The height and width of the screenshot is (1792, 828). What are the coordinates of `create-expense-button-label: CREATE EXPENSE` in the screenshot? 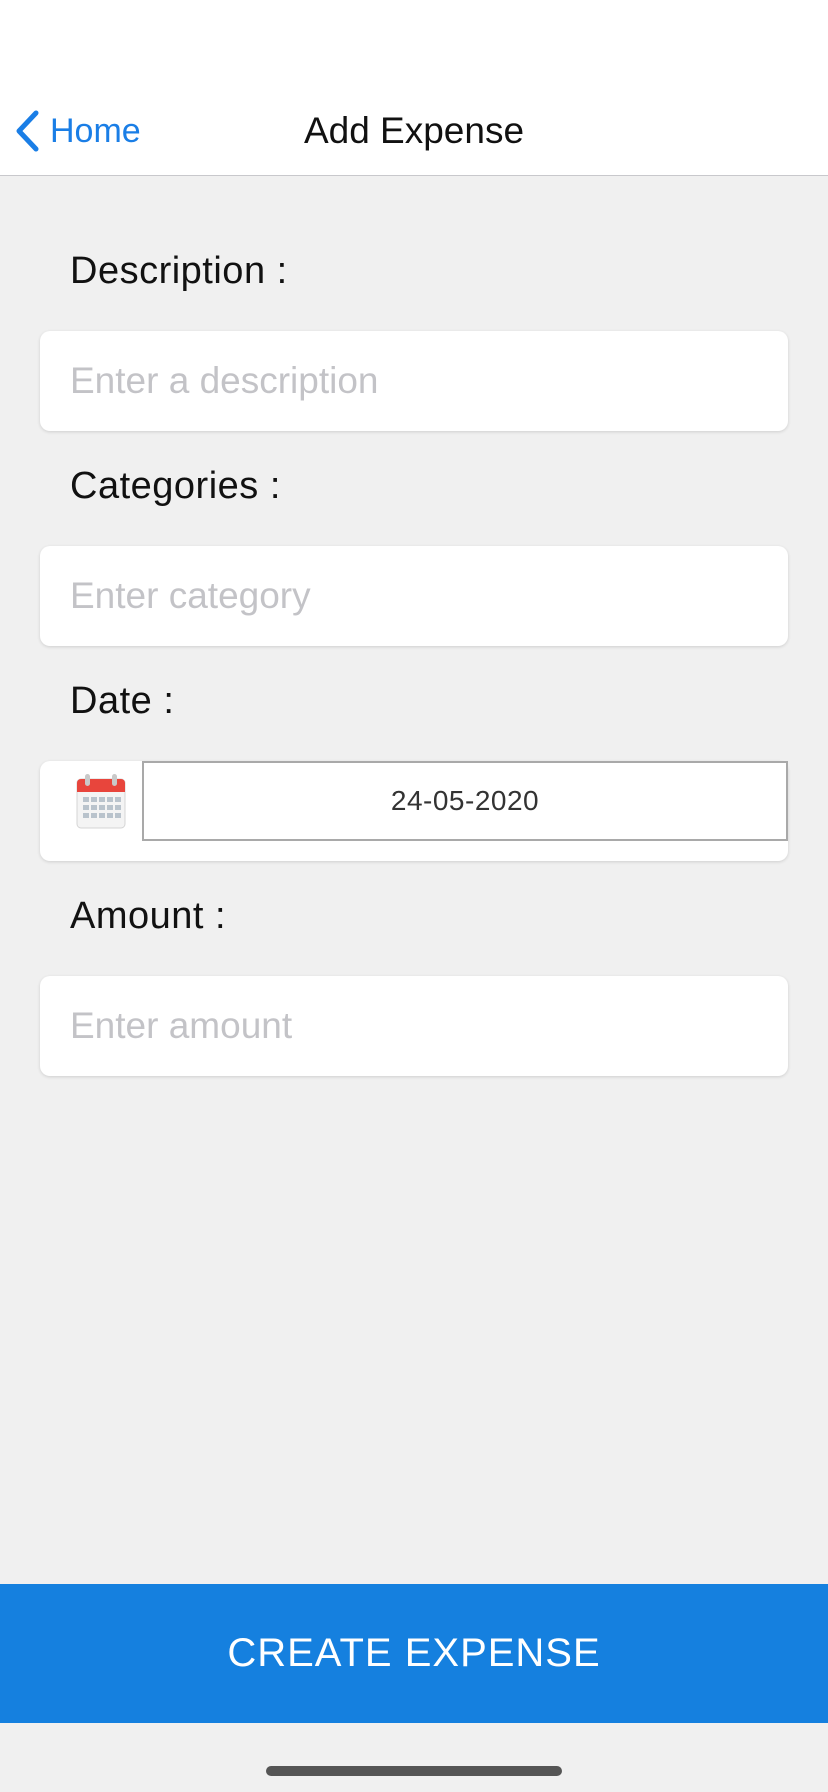 It's located at (414, 1653).